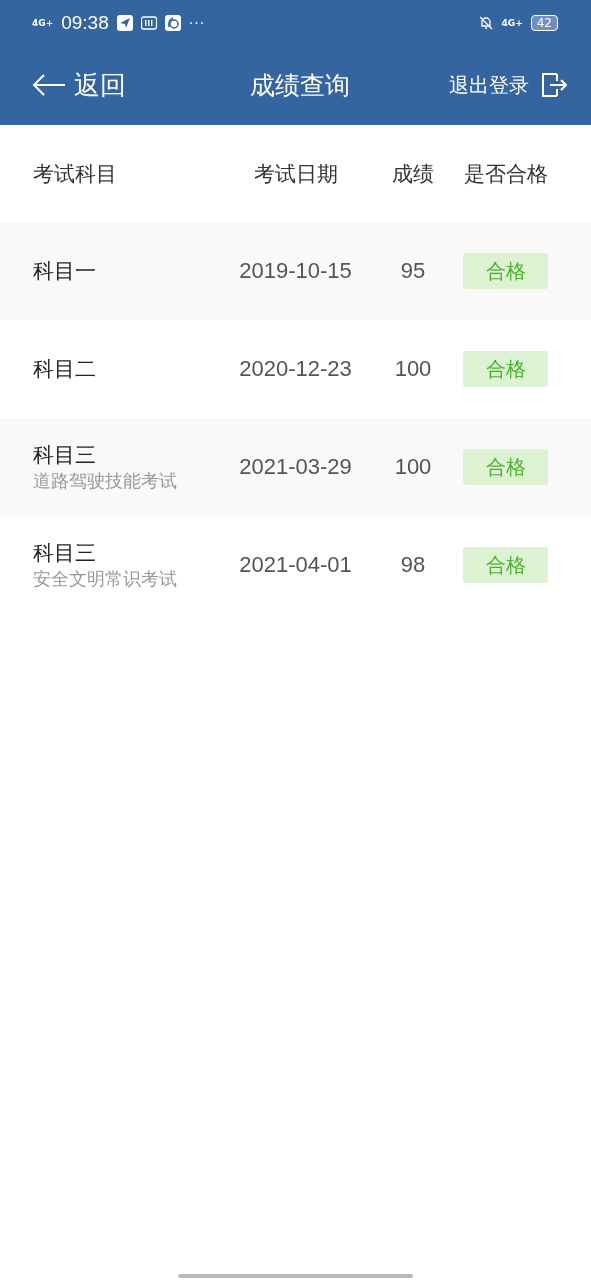  What do you see at coordinates (295, 271) in the screenshot?
I see `exam-date: 2019-10-15` at bounding box center [295, 271].